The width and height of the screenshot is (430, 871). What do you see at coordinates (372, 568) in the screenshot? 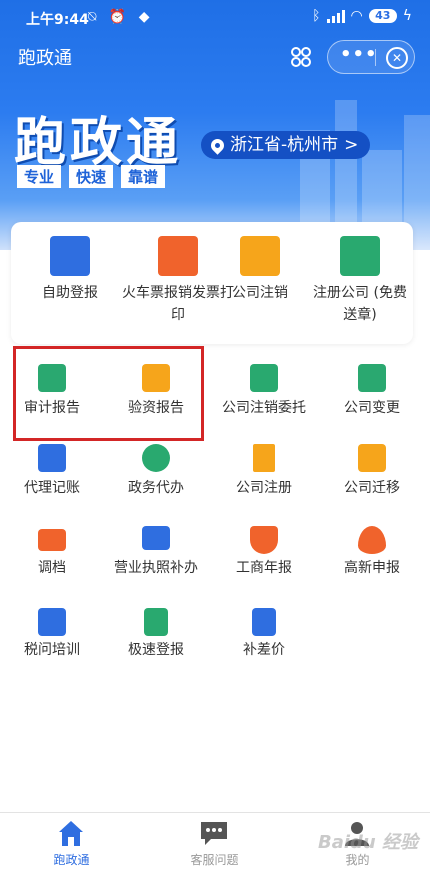
I see `service-label: 高新申报` at bounding box center [372, 568].